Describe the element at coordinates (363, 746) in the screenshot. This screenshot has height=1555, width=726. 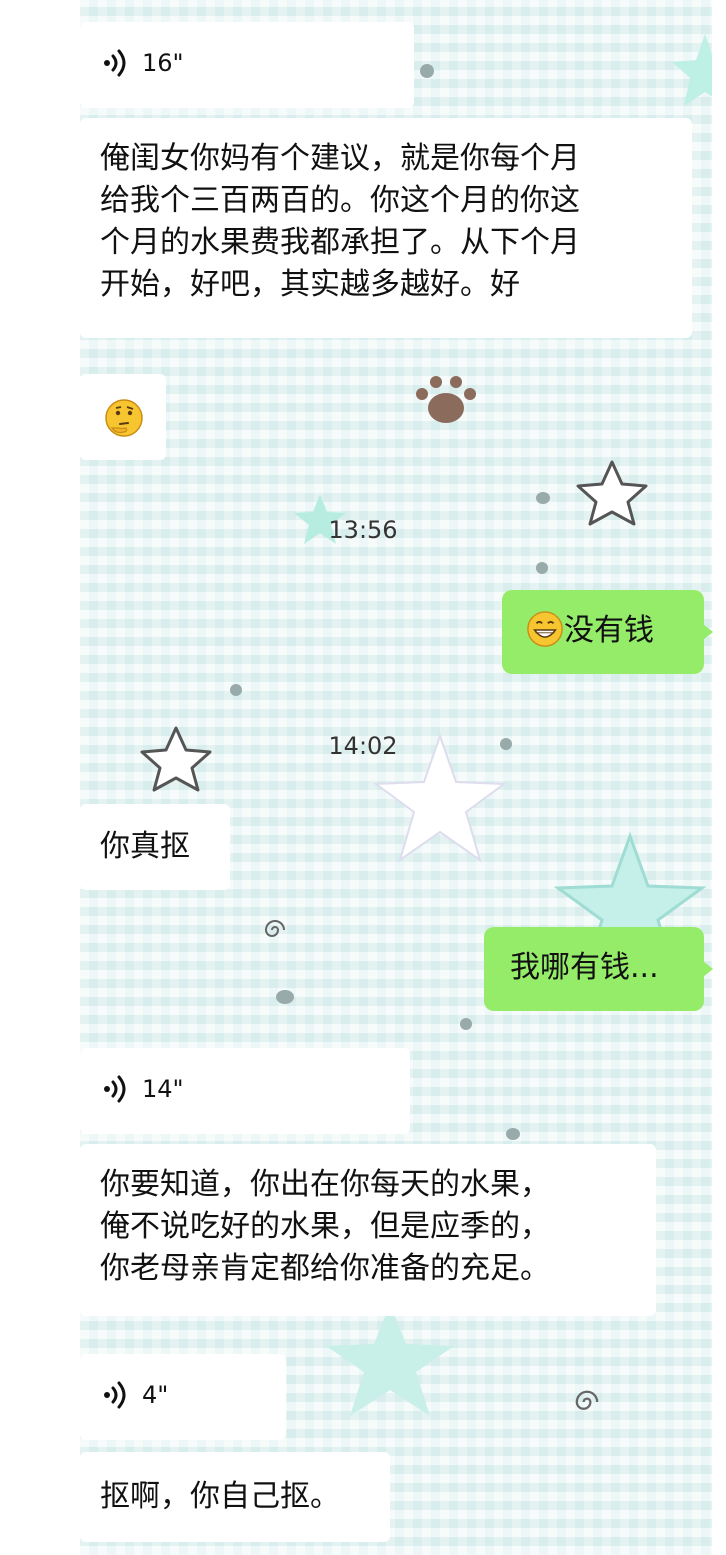
I see `timestamp: 14:02` at that location.